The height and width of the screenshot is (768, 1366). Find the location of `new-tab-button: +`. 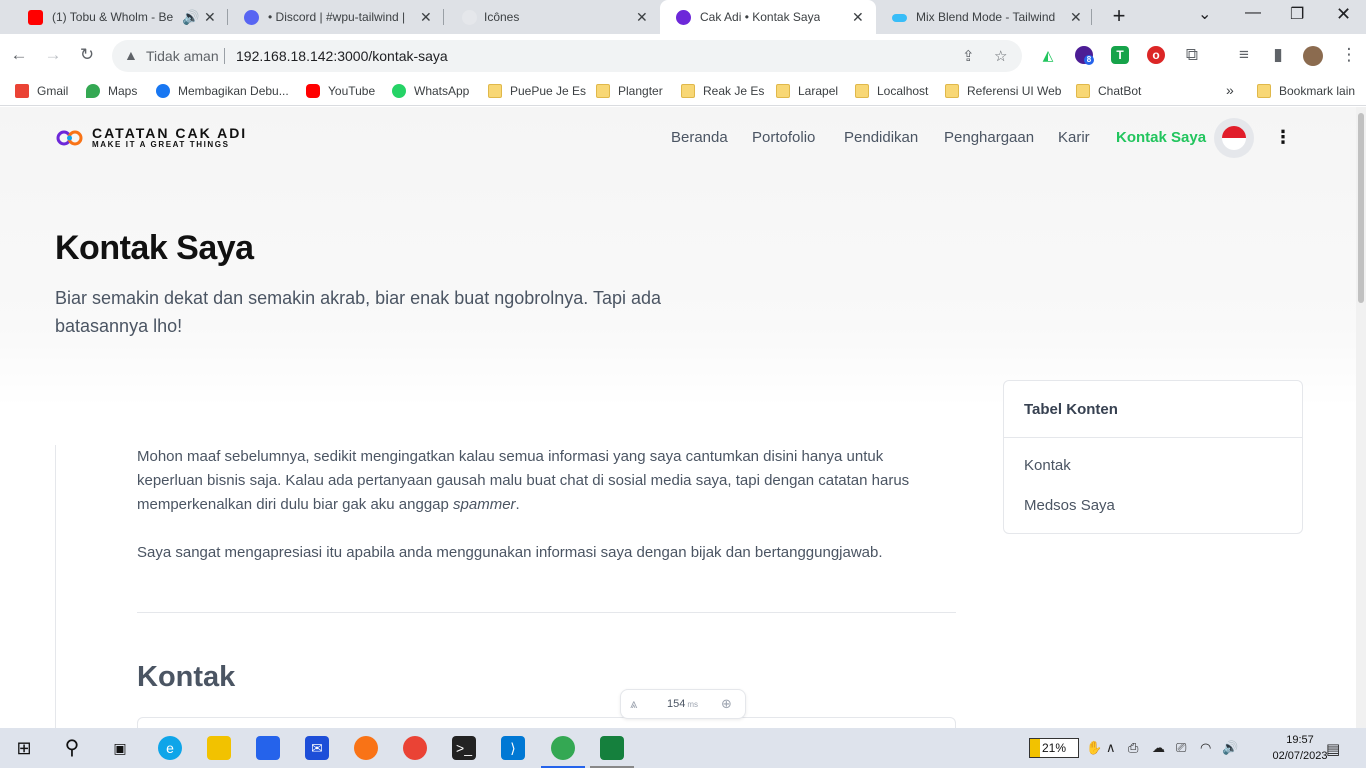

new-tab-button: + is located at coordinates (1119, 17).